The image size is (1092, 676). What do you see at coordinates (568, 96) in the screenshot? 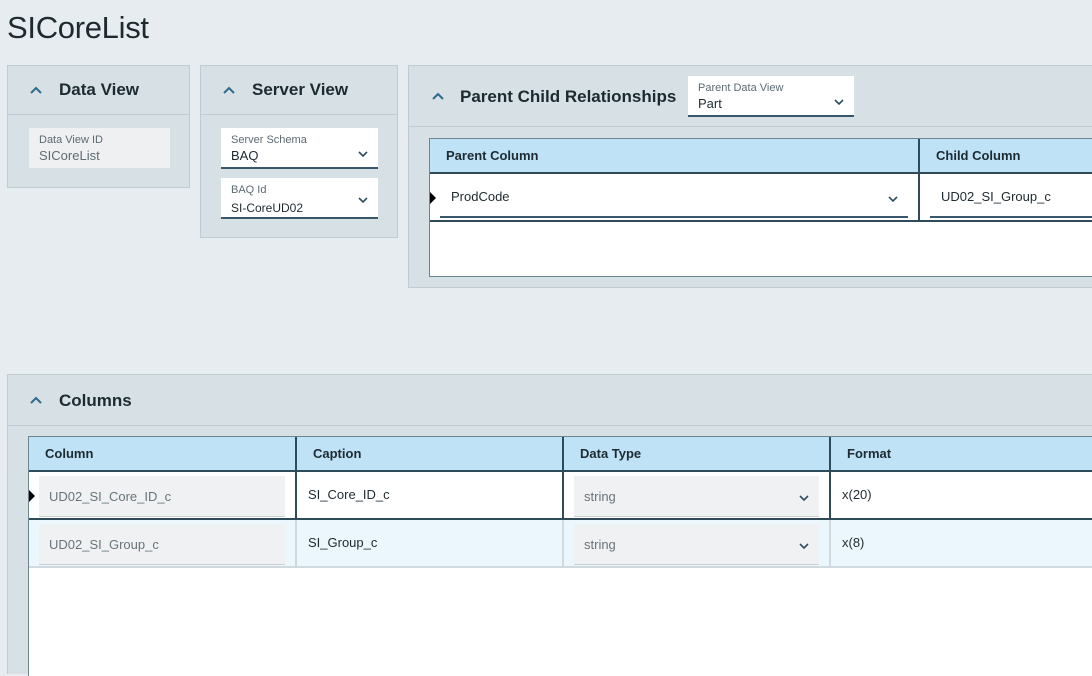
I see `parent-child-title: Parent Child Relationships` at bounding box center [568, 96].